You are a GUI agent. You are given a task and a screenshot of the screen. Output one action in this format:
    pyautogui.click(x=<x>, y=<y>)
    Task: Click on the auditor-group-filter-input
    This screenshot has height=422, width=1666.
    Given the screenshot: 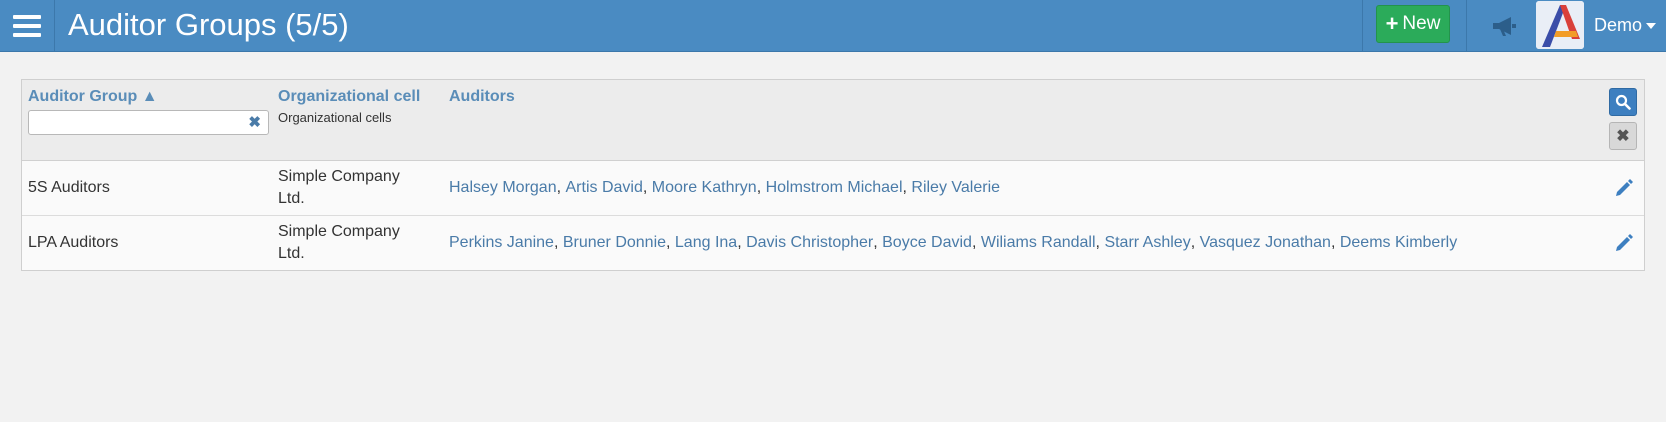 What is the action you would take?
    pyautogui.click(x=140, y=122)
    